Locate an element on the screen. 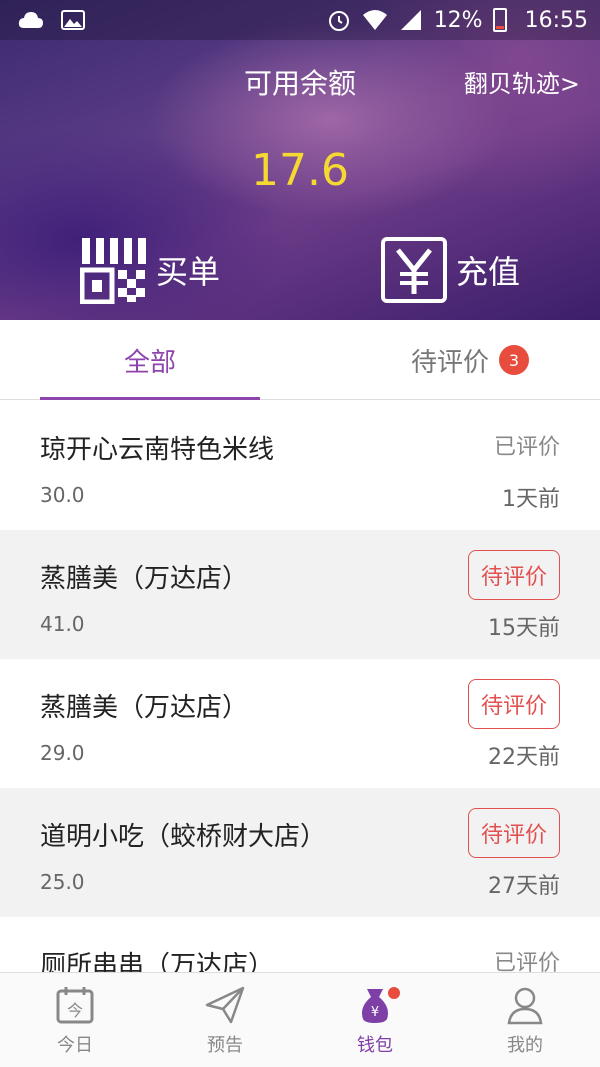 This screenshot has height=1067, width=600. history-link: 翻贝轨迹> is located at coordinates (522, 81).